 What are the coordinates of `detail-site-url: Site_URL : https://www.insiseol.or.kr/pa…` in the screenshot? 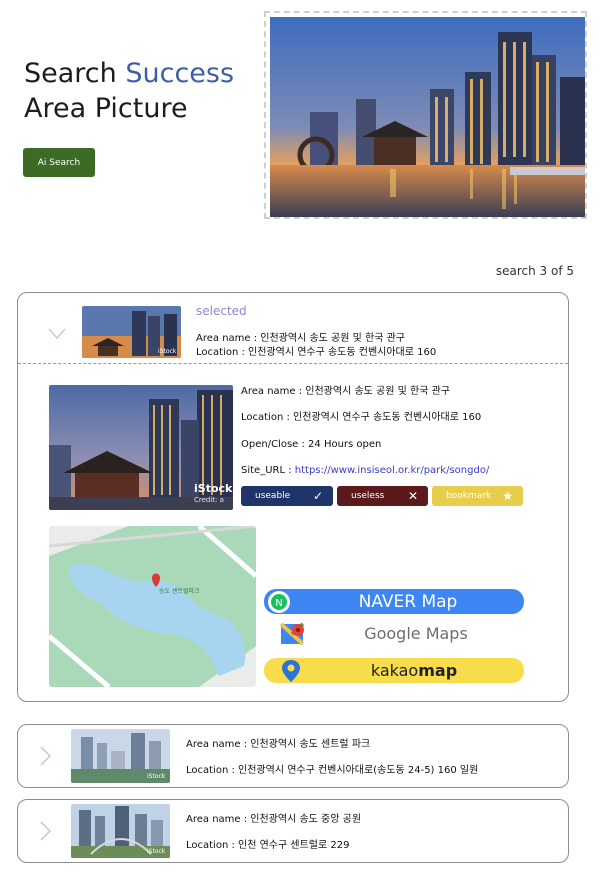 It's located at (365, 471).